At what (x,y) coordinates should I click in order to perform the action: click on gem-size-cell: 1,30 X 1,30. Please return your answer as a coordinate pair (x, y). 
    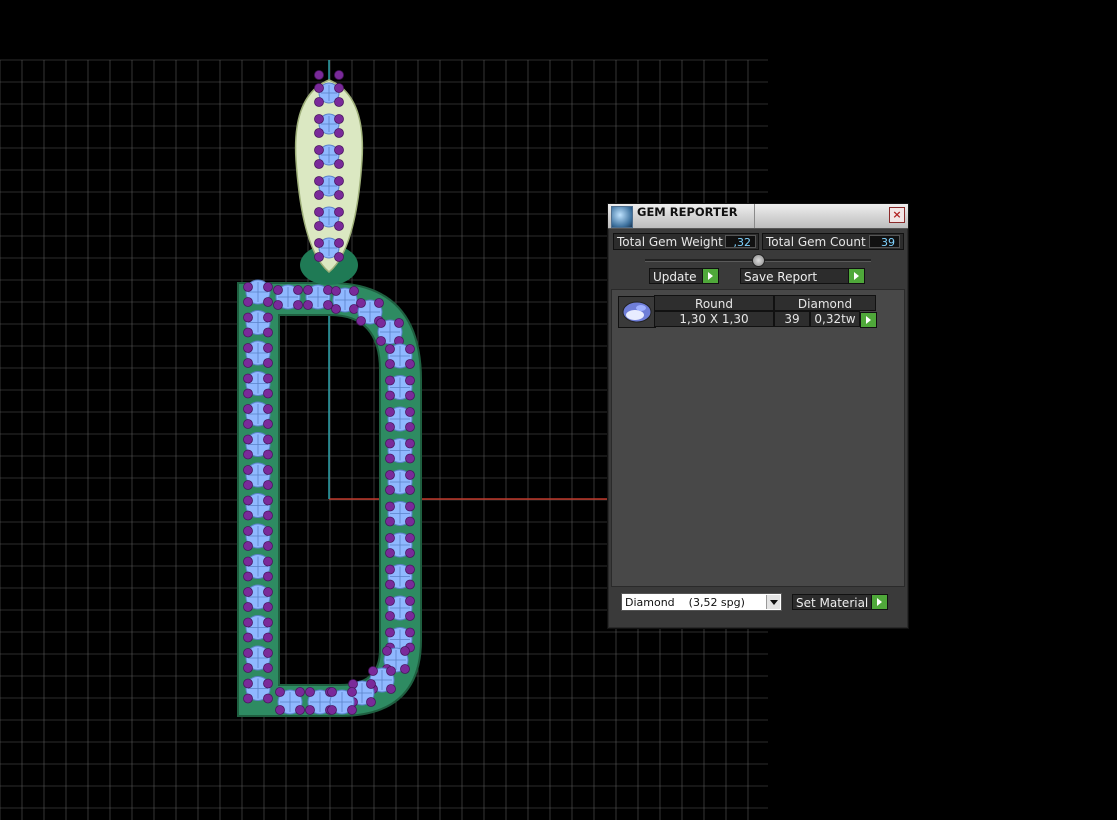
    Looking at the image, I should click on (714, 319).